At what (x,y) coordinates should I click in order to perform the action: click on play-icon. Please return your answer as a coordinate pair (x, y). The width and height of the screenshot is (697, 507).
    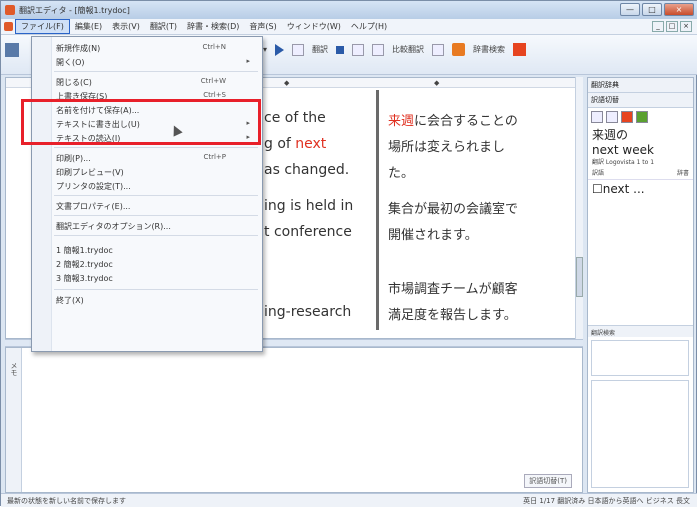
    Looking at the image, I should click on (280, 49).